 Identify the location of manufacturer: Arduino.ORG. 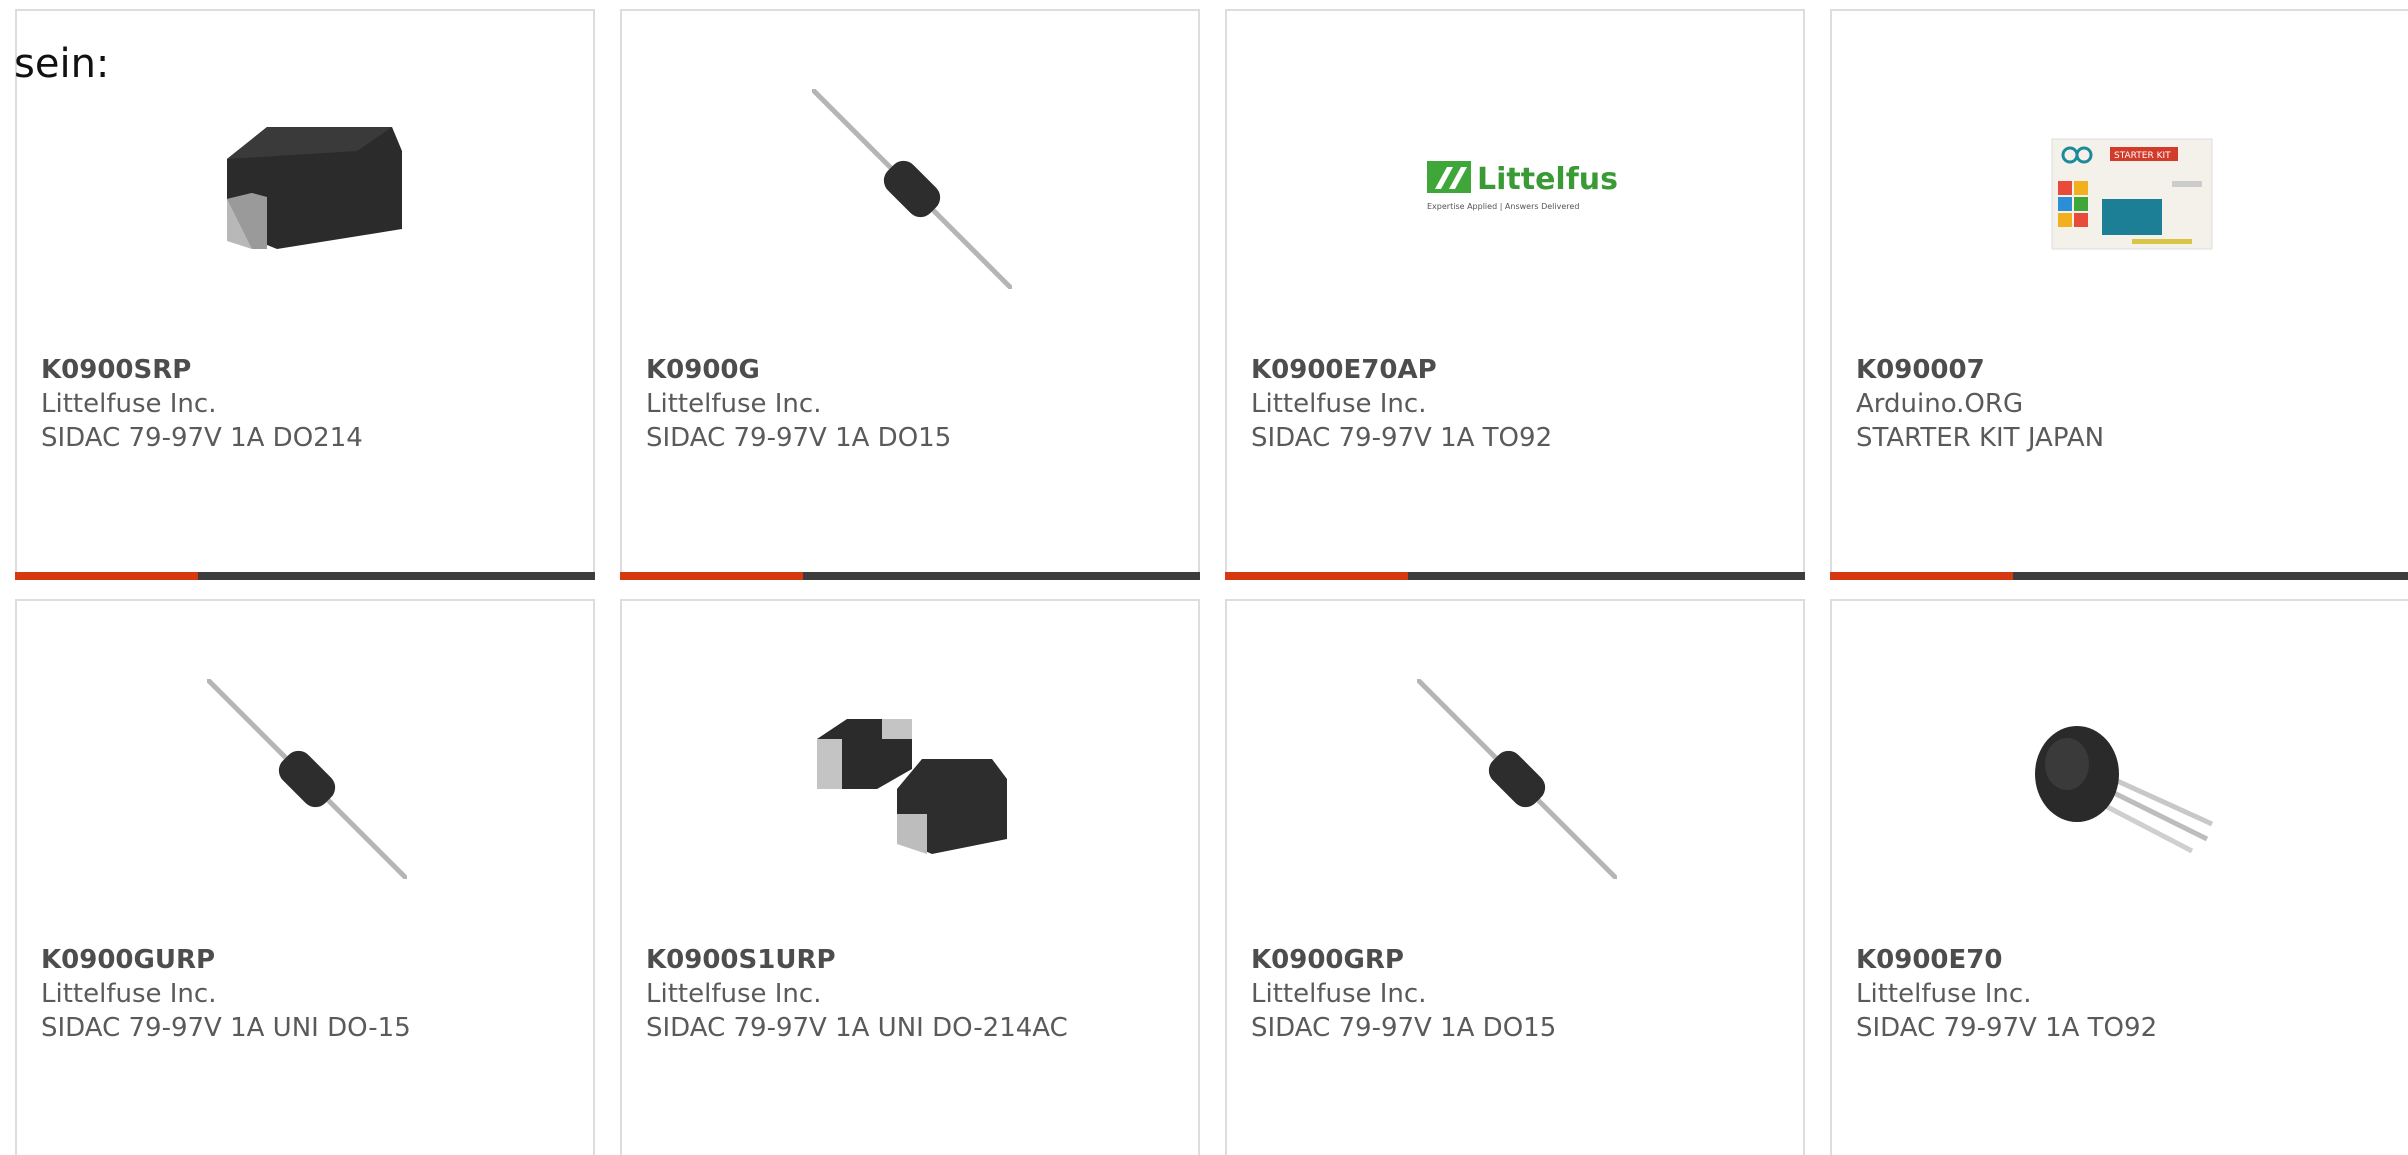
(1940, 404).